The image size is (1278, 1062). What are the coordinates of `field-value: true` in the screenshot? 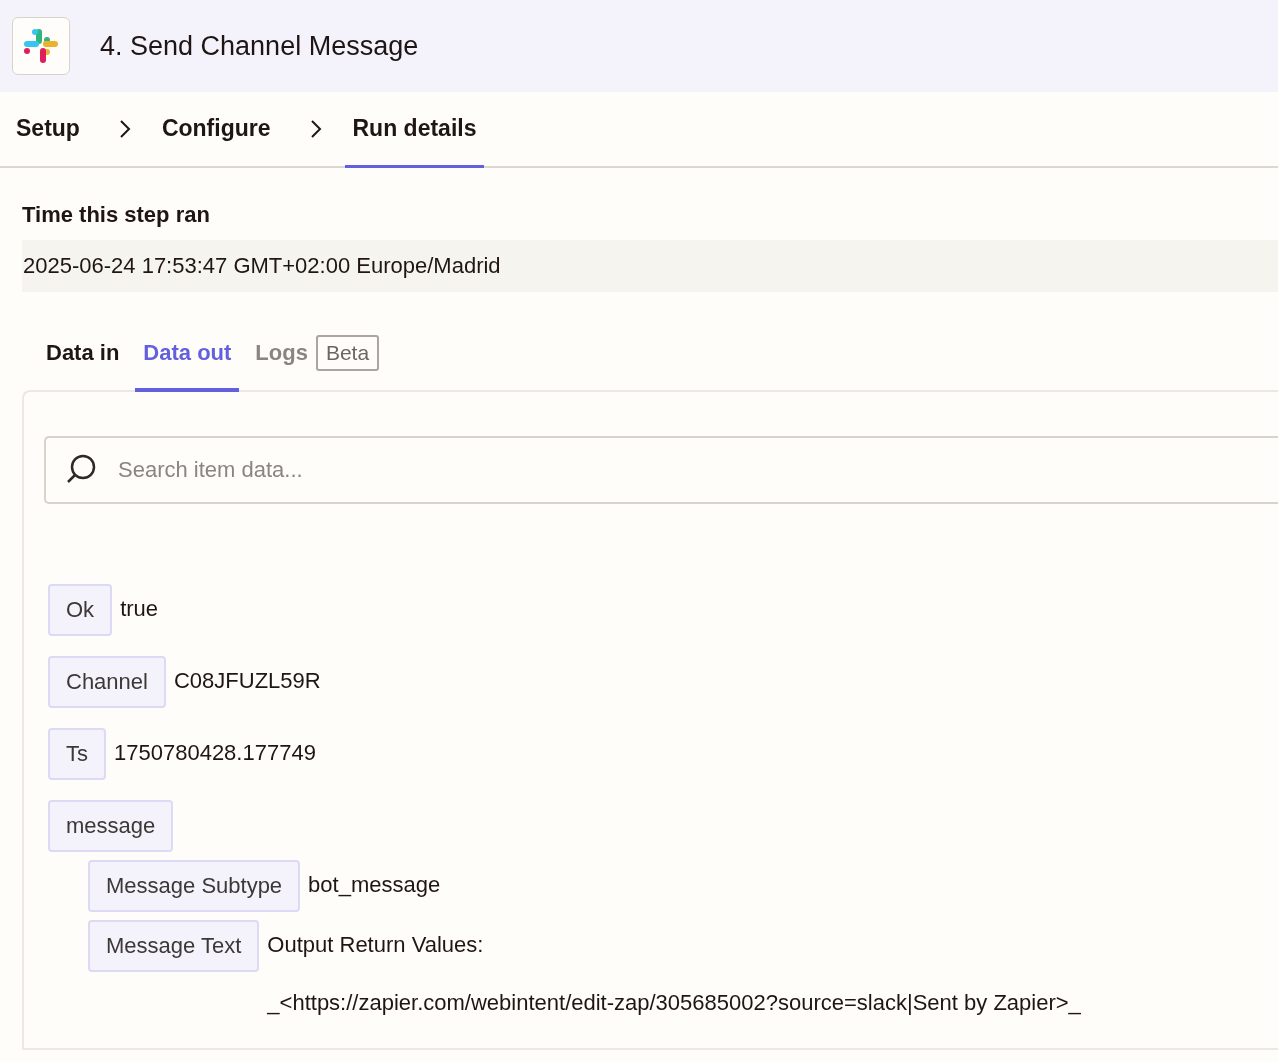 It's located at (139, 609).